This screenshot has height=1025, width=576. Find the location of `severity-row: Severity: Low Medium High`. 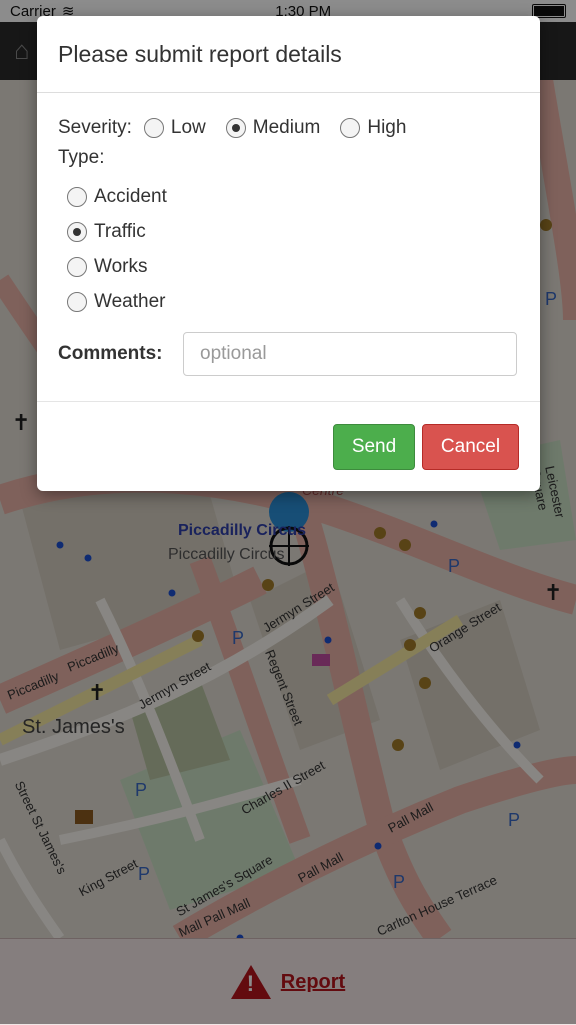

severity-row: Severity: Low Medium High is located at coordinates (288, 128).